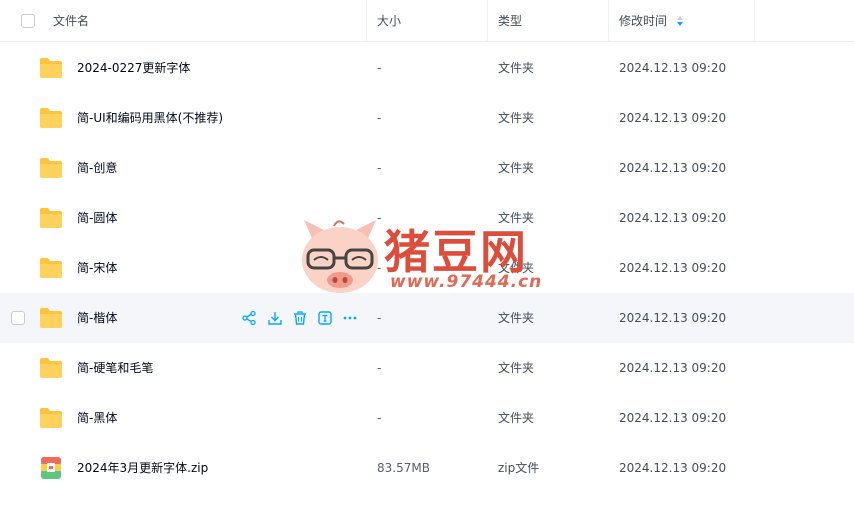 This screenshot has height=508, width=854. Describe the element at coordinates (97, 168) in the screenshot. I see `file-name: 简-创意` at that location.